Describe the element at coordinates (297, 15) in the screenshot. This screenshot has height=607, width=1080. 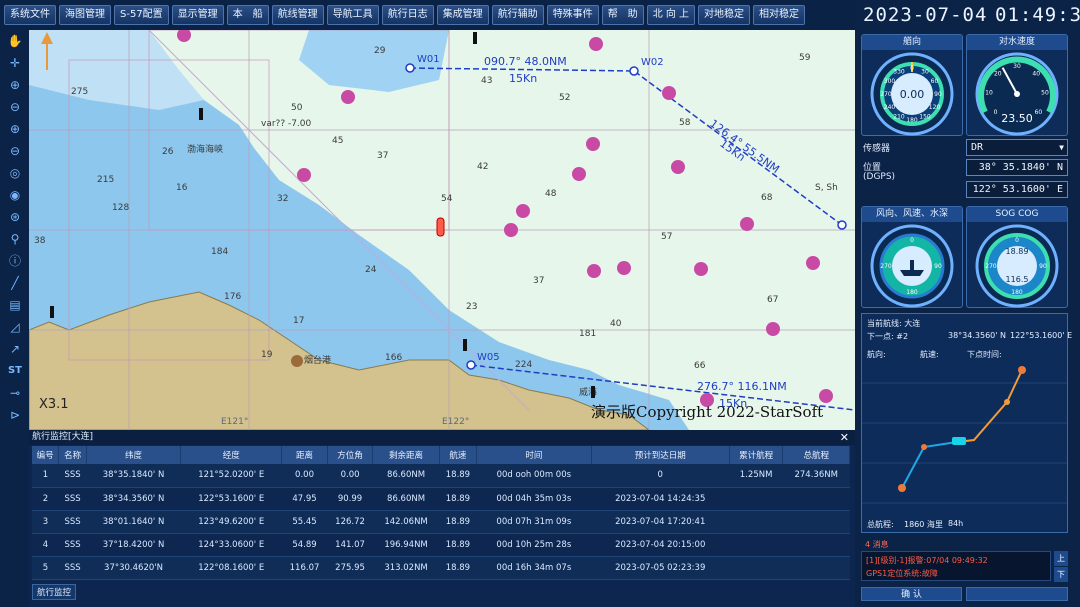
I see `menu-item-5: 航线管理` at that location.